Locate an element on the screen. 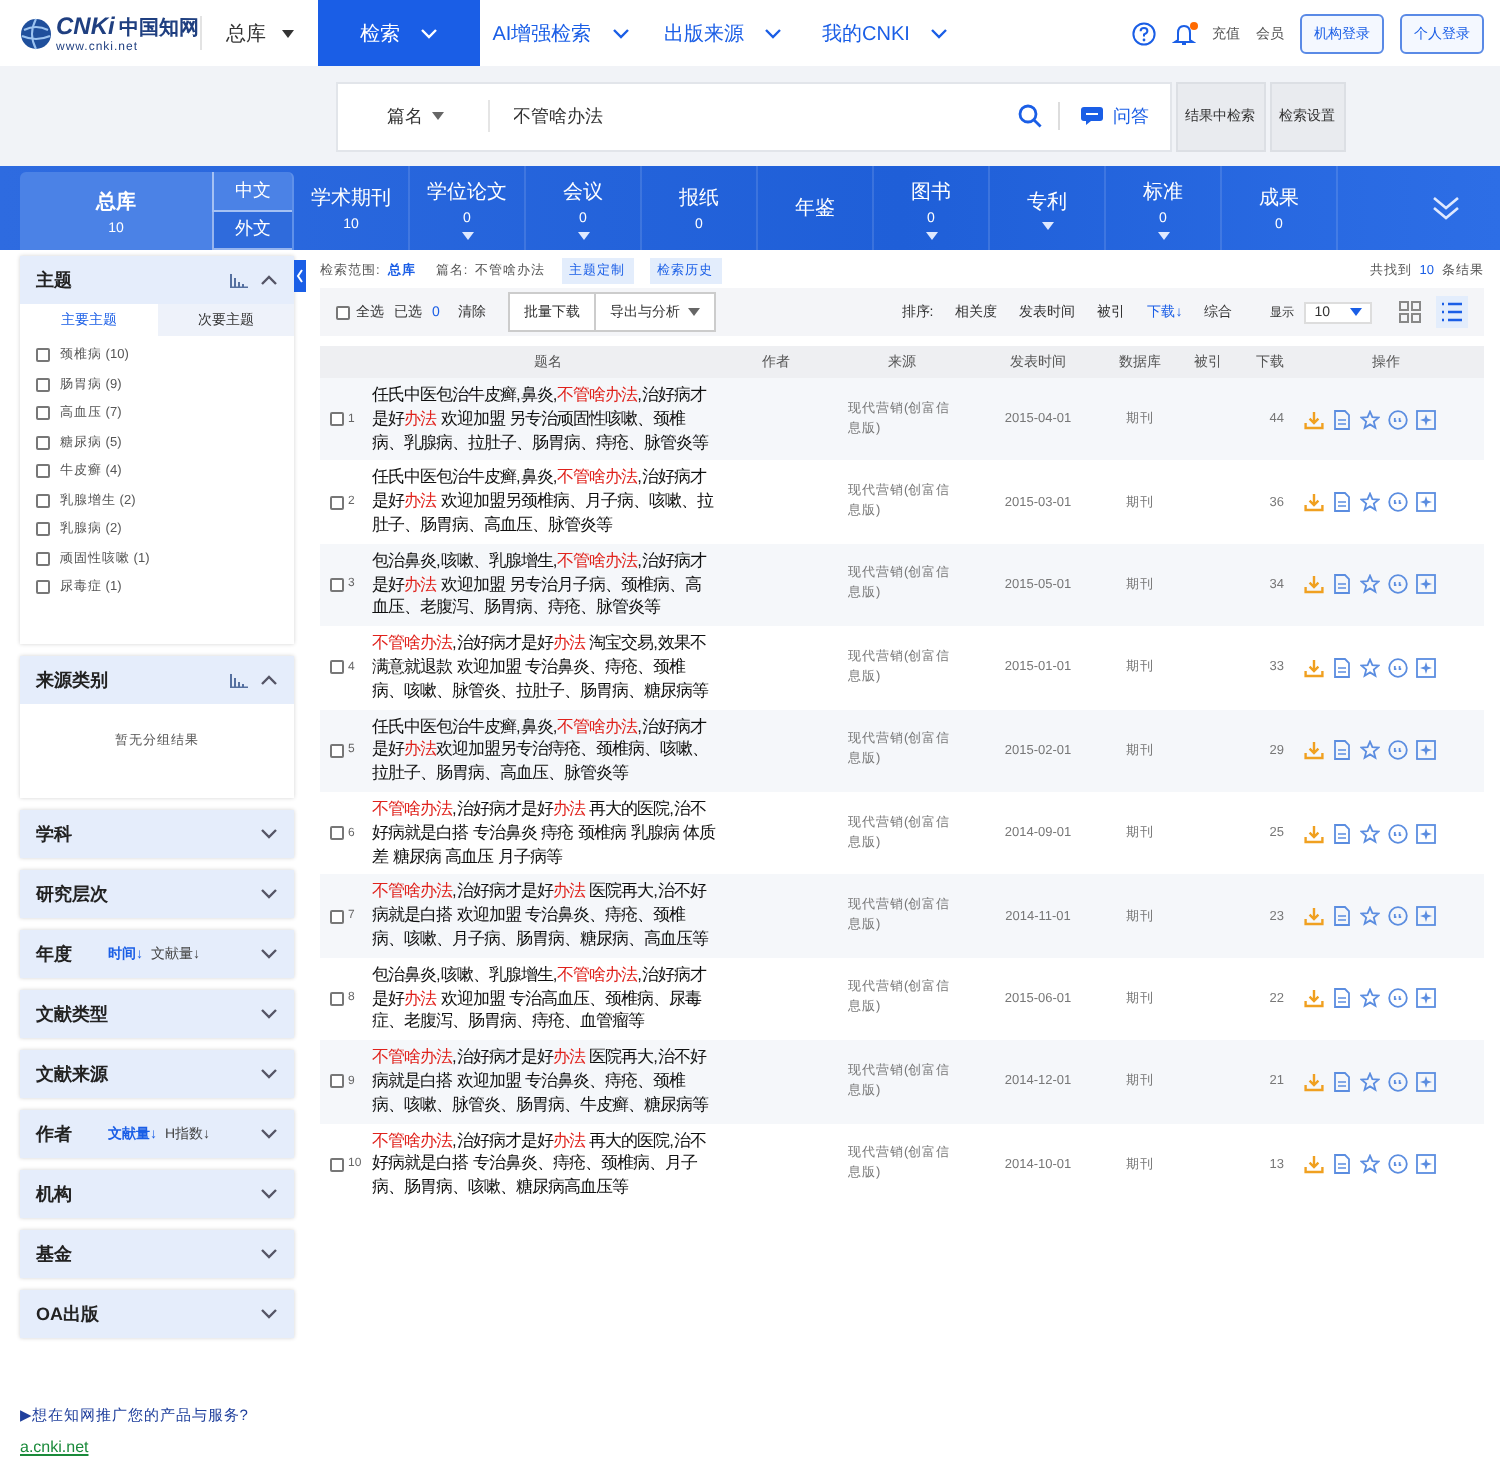 Image resolution: width=1500 pixels, height=1480 pixels. logo-name: 中国知网 is located at coordinates (158, 28).